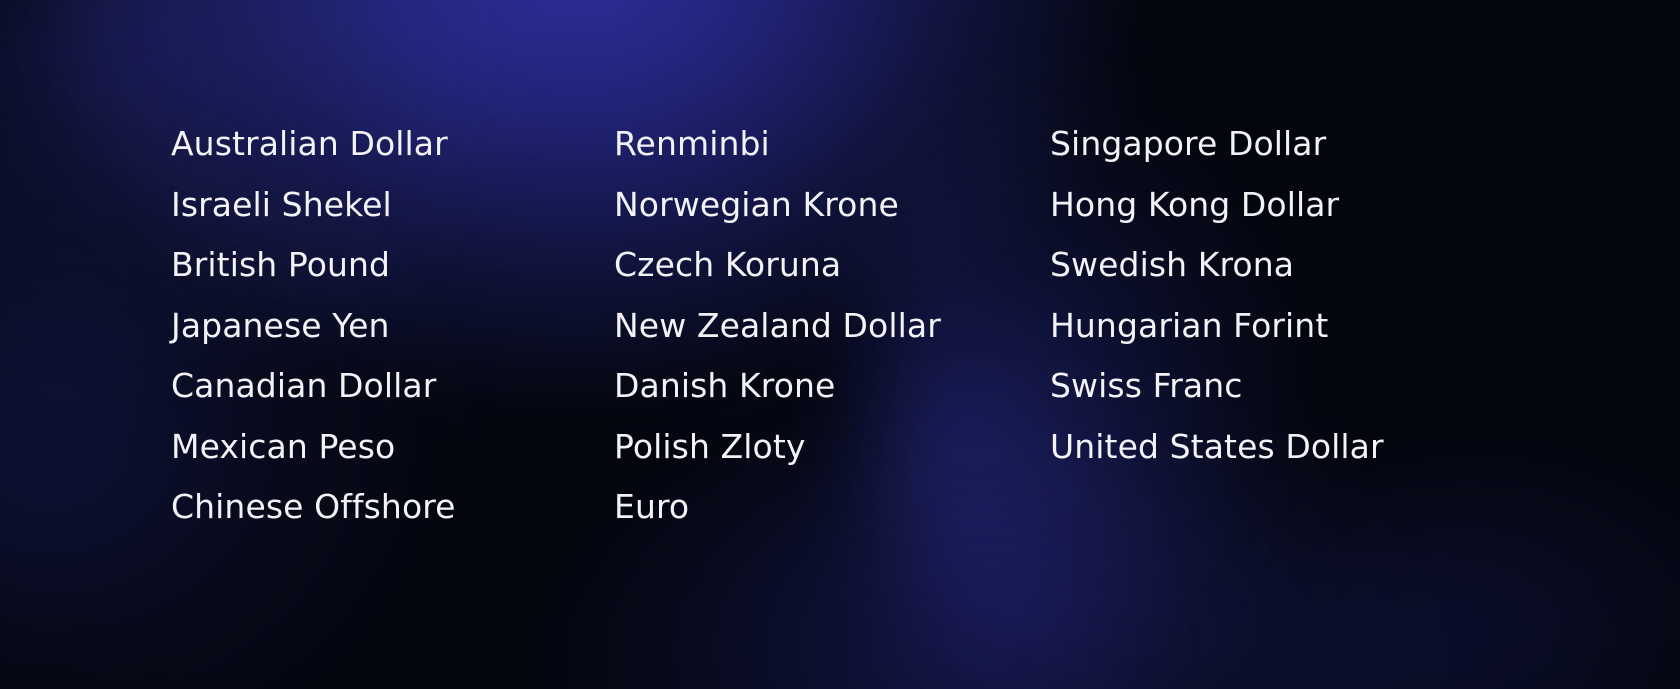  What do you see at coordinates (392, 265) in the screenshot?
I see `currency-item: British Pound` at bounding box center [392, 265].